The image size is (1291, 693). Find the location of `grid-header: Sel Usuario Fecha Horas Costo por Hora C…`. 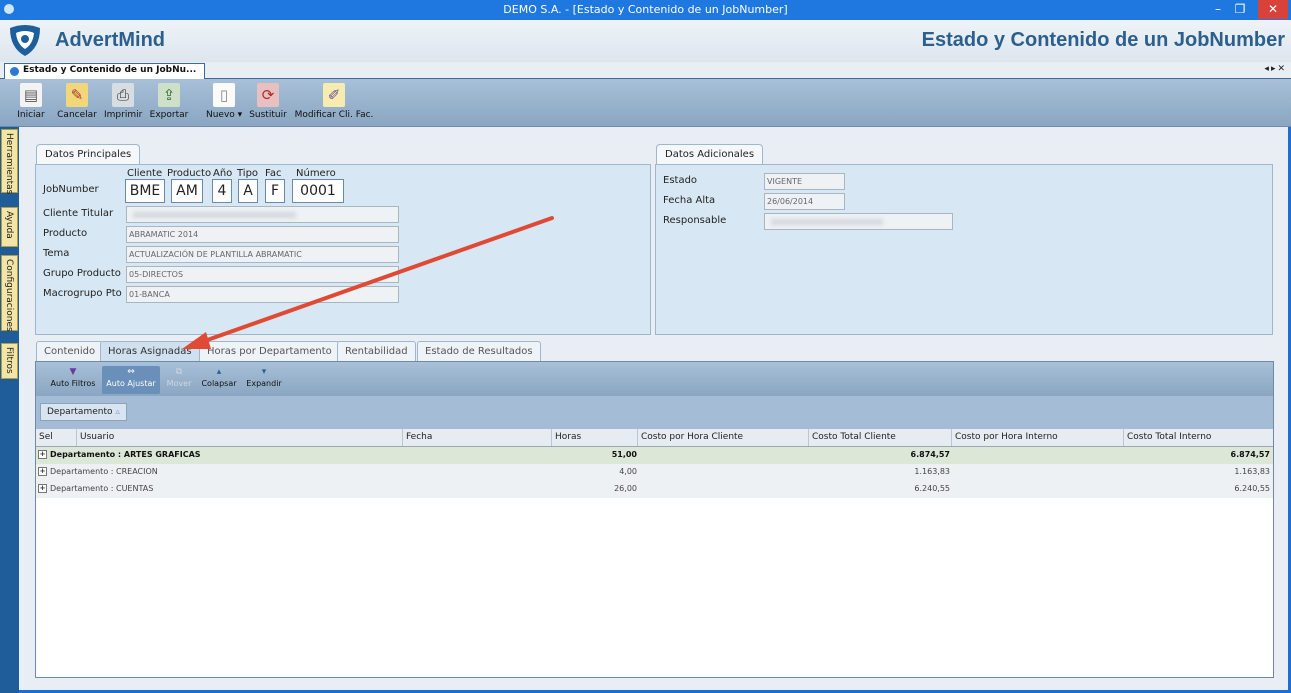

grid-header: Sel Usuario Fecha Horas Costo por Hora C… is located at coordinates (654, 438).